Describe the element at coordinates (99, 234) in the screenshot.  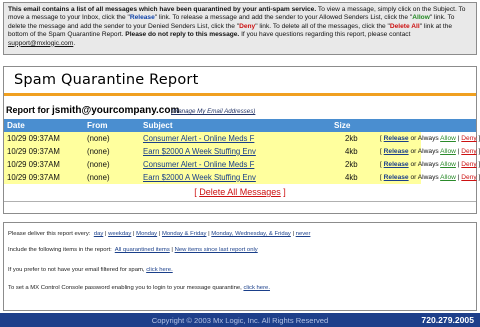
I see `freq-day-link: day` at that location.